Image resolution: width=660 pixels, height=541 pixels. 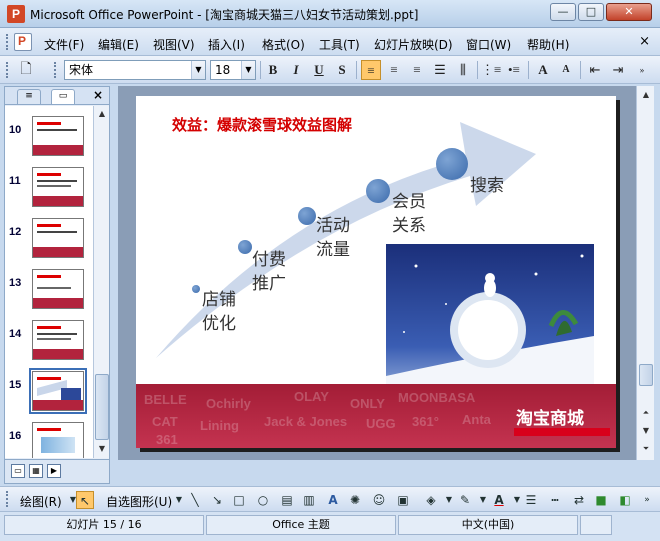 What do you see at coordinates (499, 500) in the screenshot?
I see `font-color-icon: A` at bounding box center [499, 500].